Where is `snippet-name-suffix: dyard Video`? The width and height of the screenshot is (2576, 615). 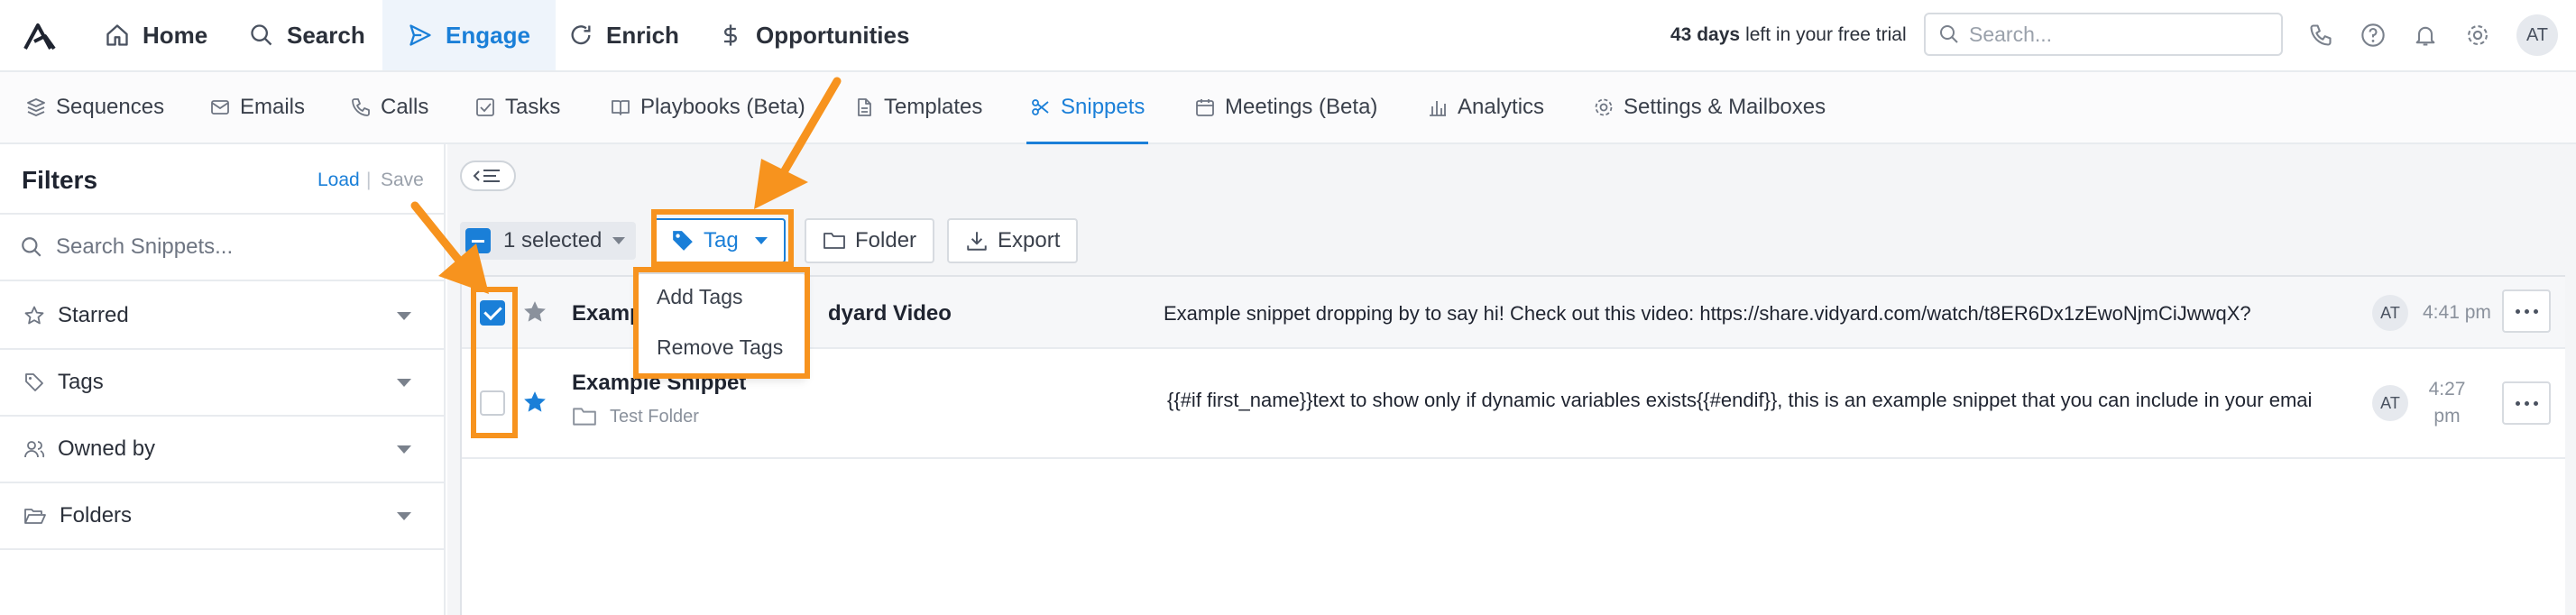 snippet-name-suffix: dyard Video is located at coordinates (890, 313).